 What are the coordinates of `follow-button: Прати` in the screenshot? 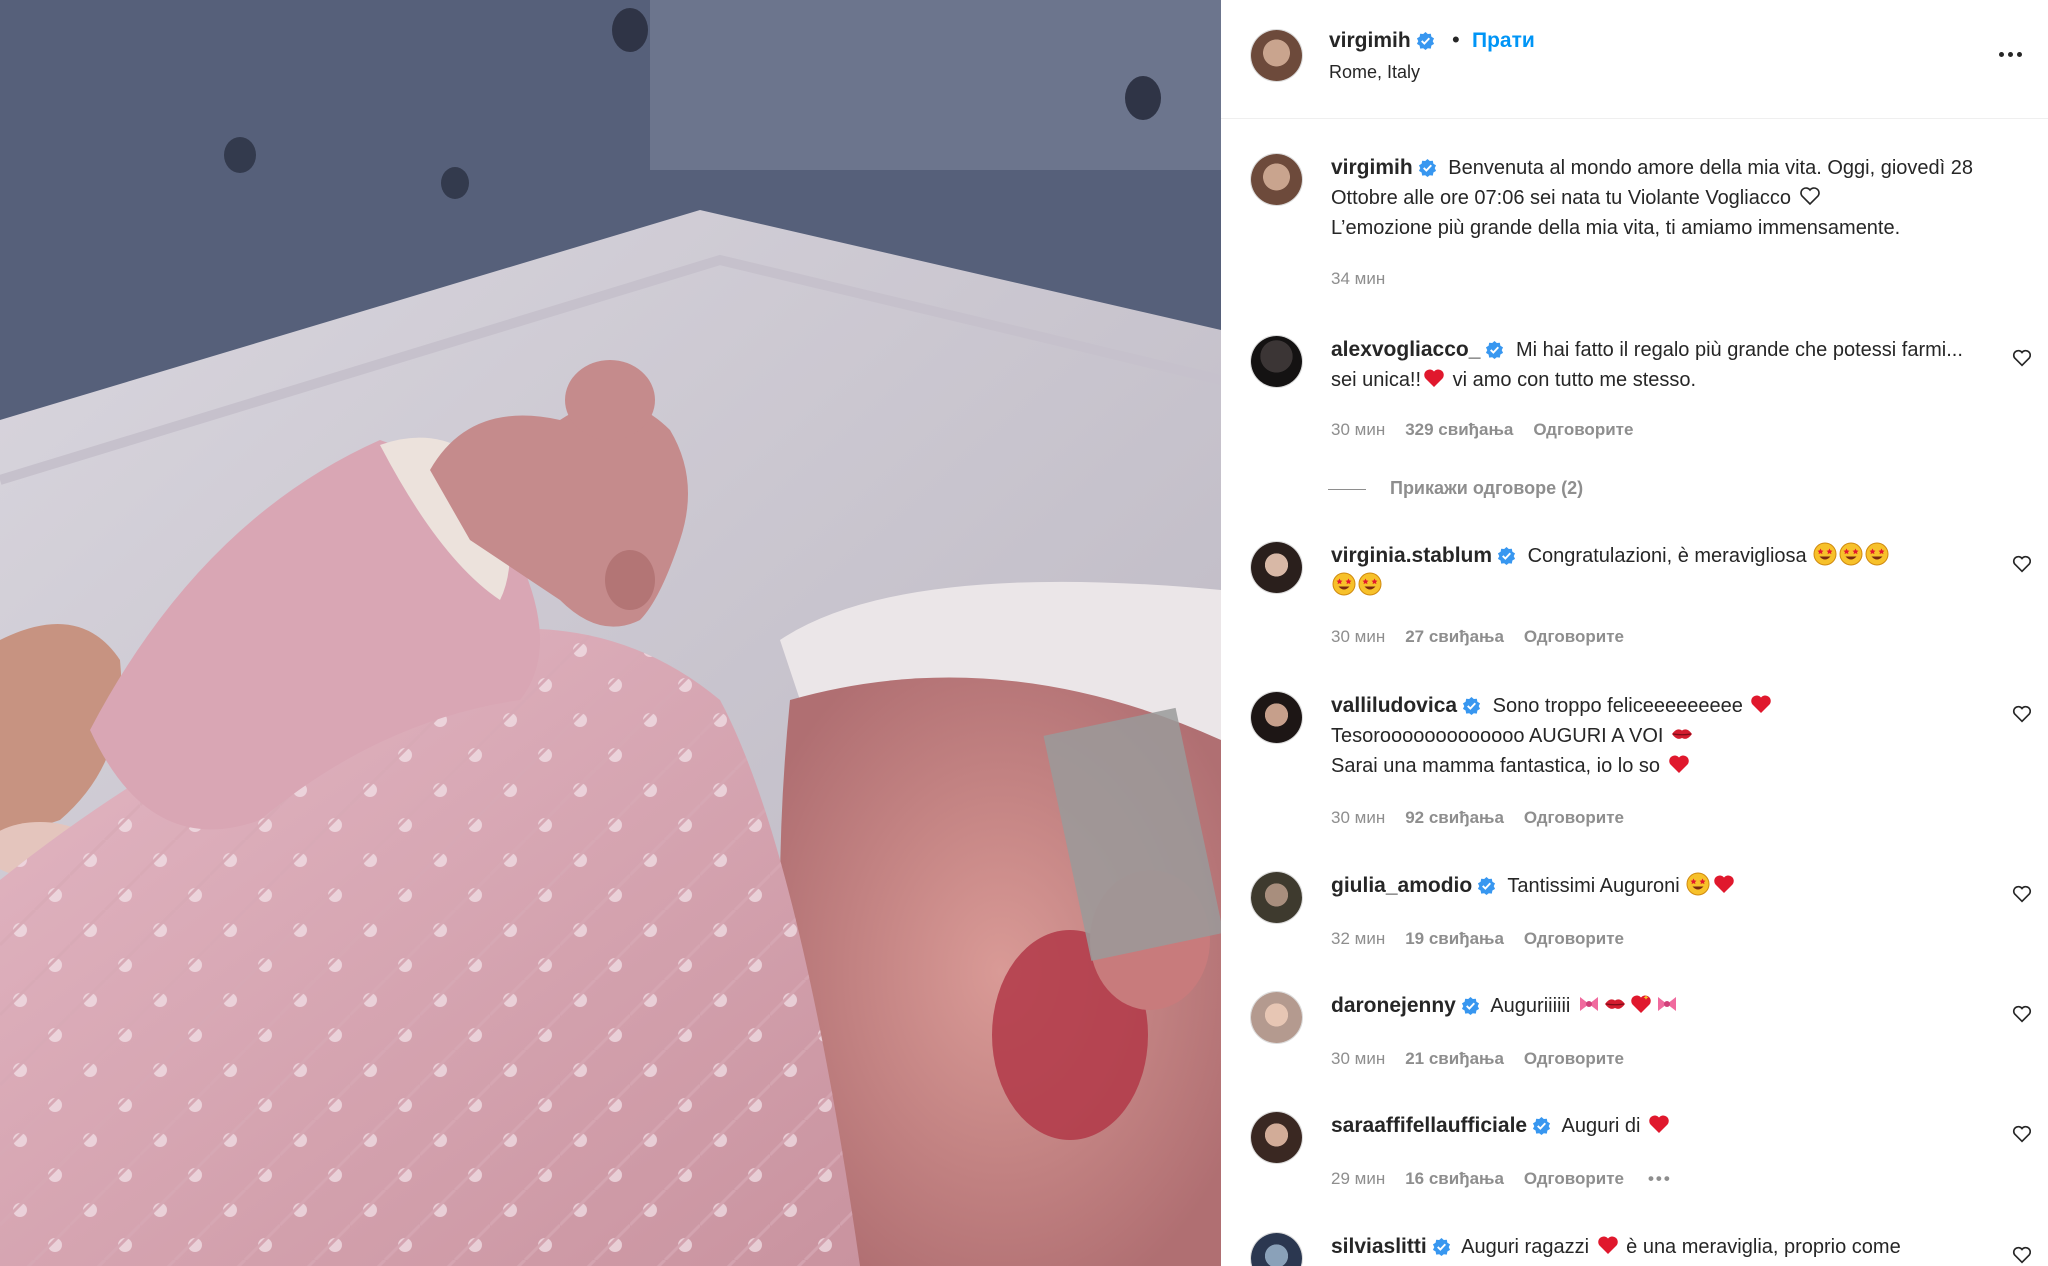 It's located at (1503, 41).